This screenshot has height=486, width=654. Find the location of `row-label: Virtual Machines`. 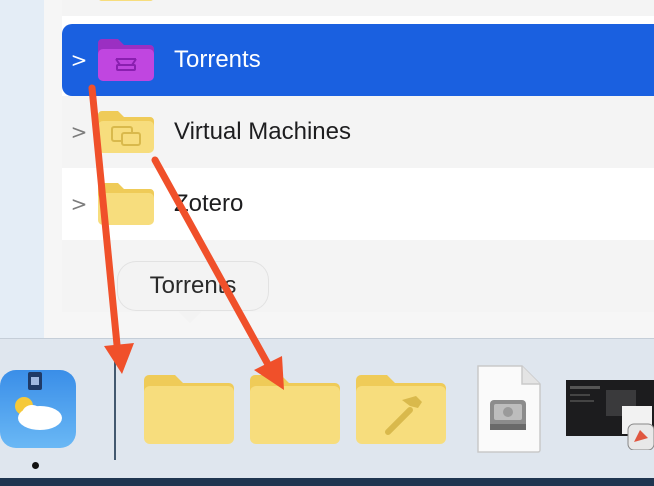

row-label: Virtual Machines is located at coordinates (262, 131).